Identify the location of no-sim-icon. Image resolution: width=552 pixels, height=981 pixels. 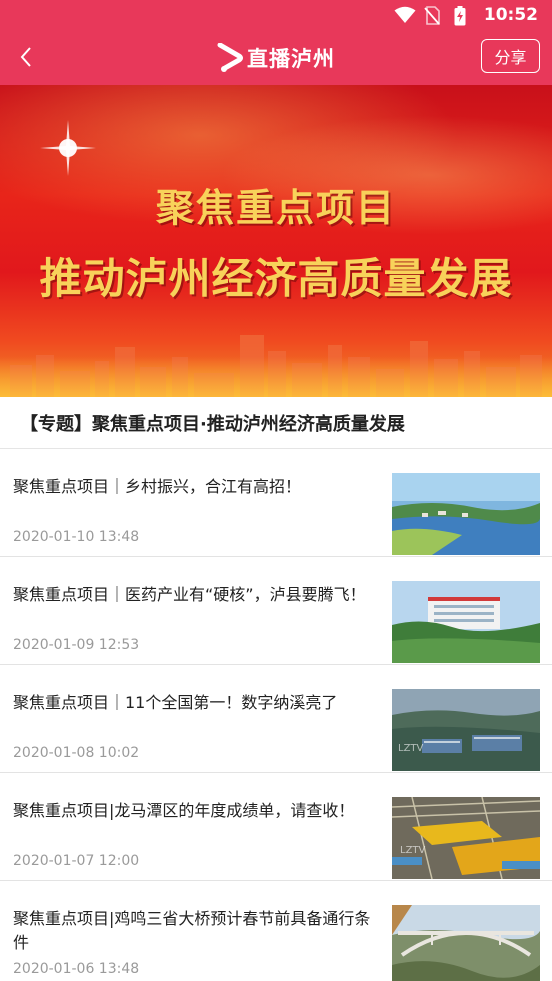
(434, 15).